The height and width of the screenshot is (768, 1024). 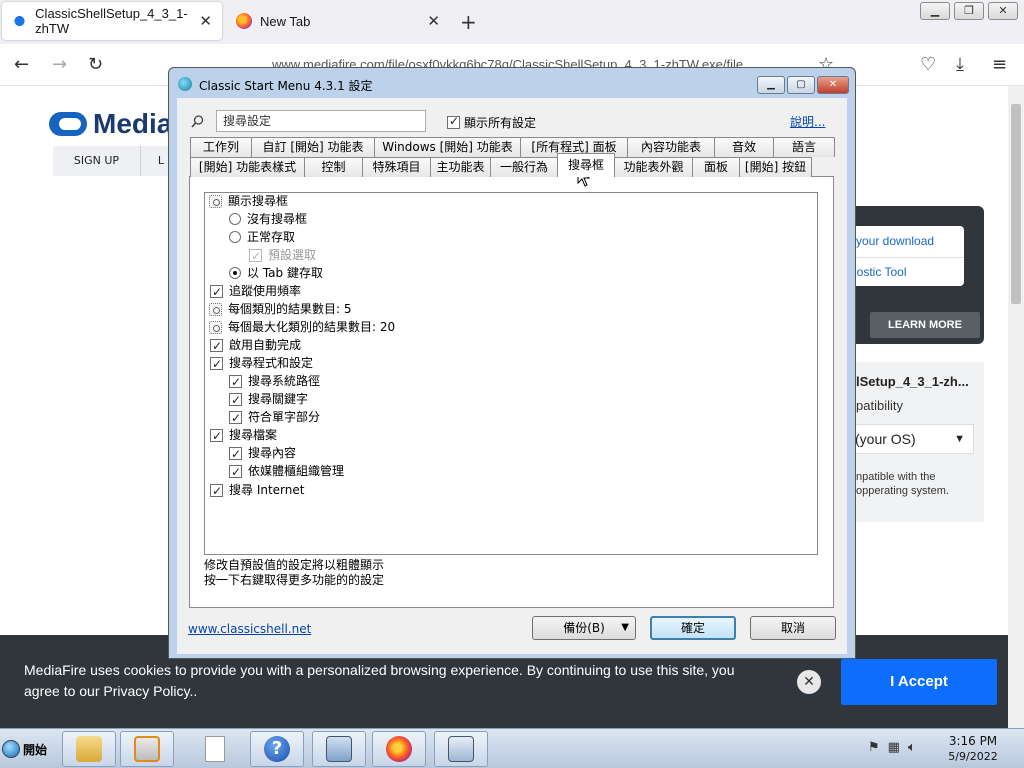 What do you see at coordinates (396, 167) in the screenshot?
I see `tab-special-items: 特殊項目` at bounding box center [396, 167].